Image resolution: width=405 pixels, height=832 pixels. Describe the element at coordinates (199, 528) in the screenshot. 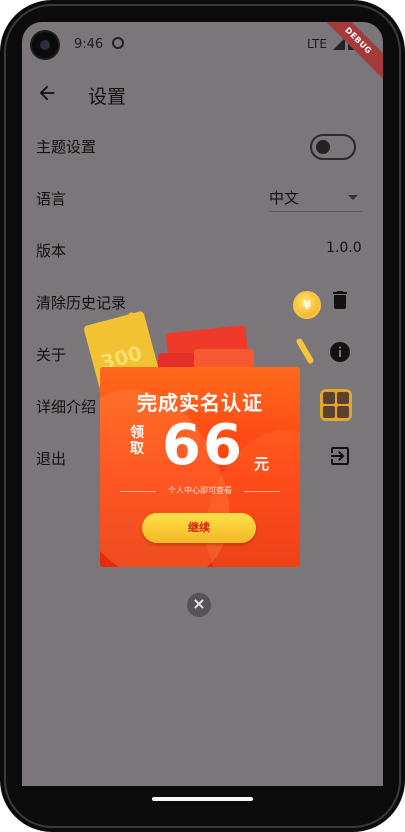

I see `continue-button: 继续` at that location.